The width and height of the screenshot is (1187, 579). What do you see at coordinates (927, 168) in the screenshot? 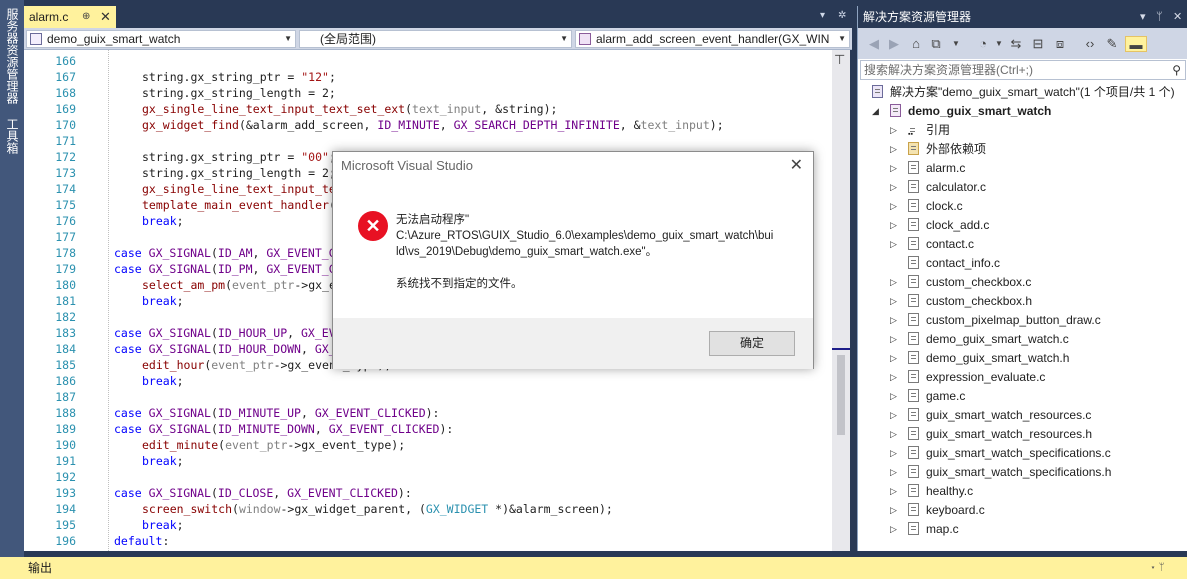
I see `tree-item: ▷ alarm.c` at bounding box center [927, 168].